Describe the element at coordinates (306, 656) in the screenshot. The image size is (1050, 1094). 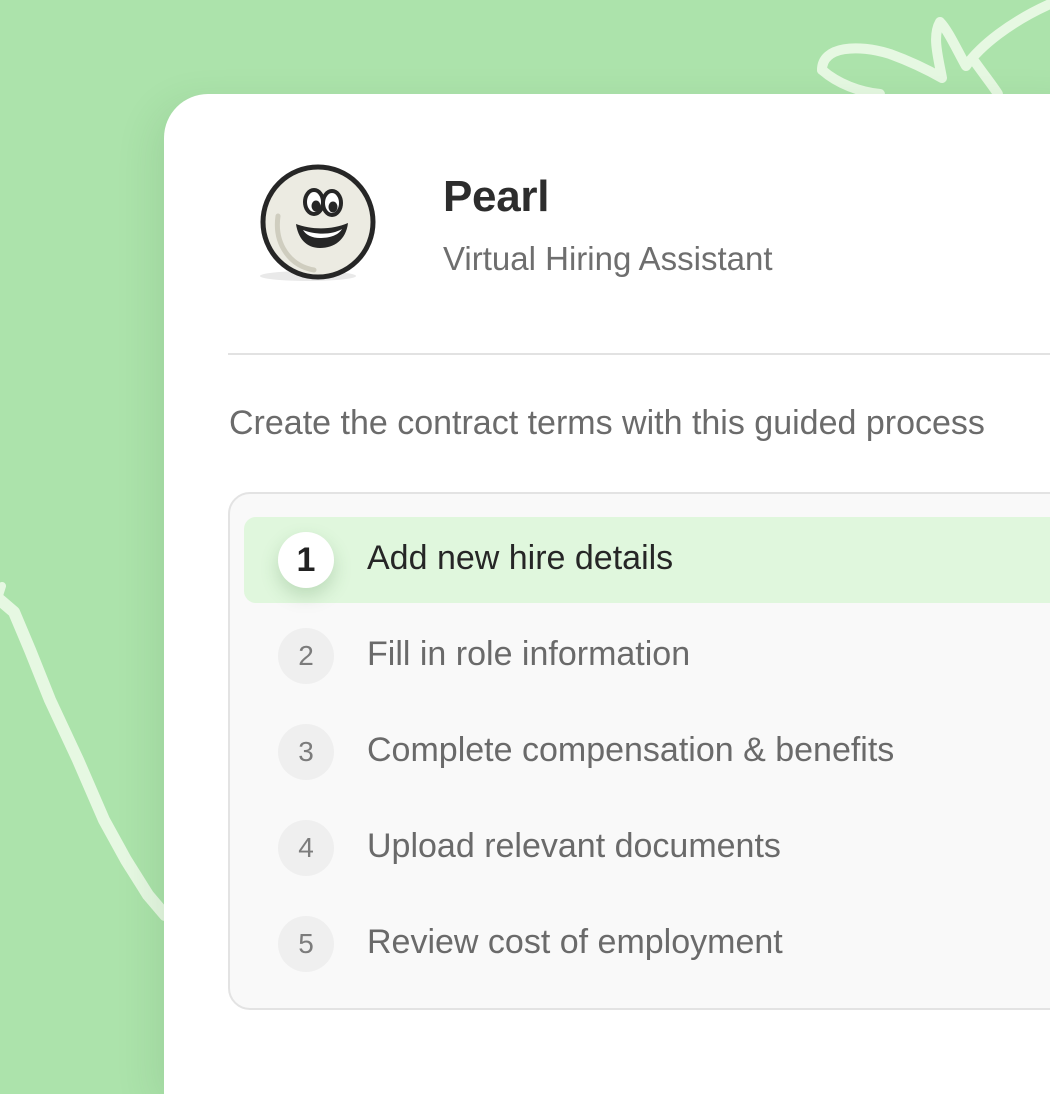
I see `step-number: 2` at that location.